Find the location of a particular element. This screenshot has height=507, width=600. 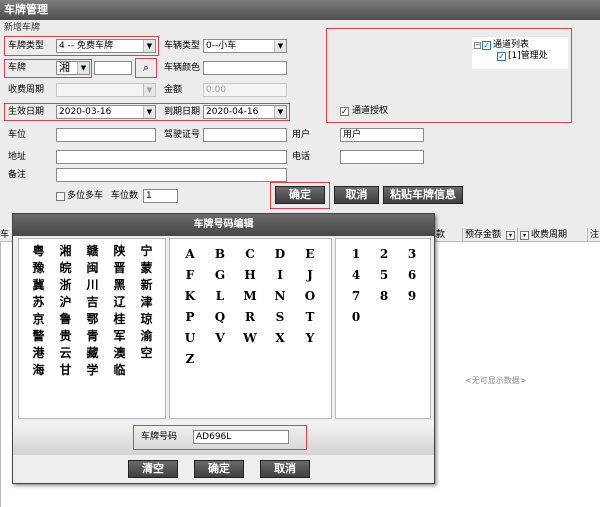

start-date-picker: 2020-03-16 ▼ is located at coordinates (106, 112).